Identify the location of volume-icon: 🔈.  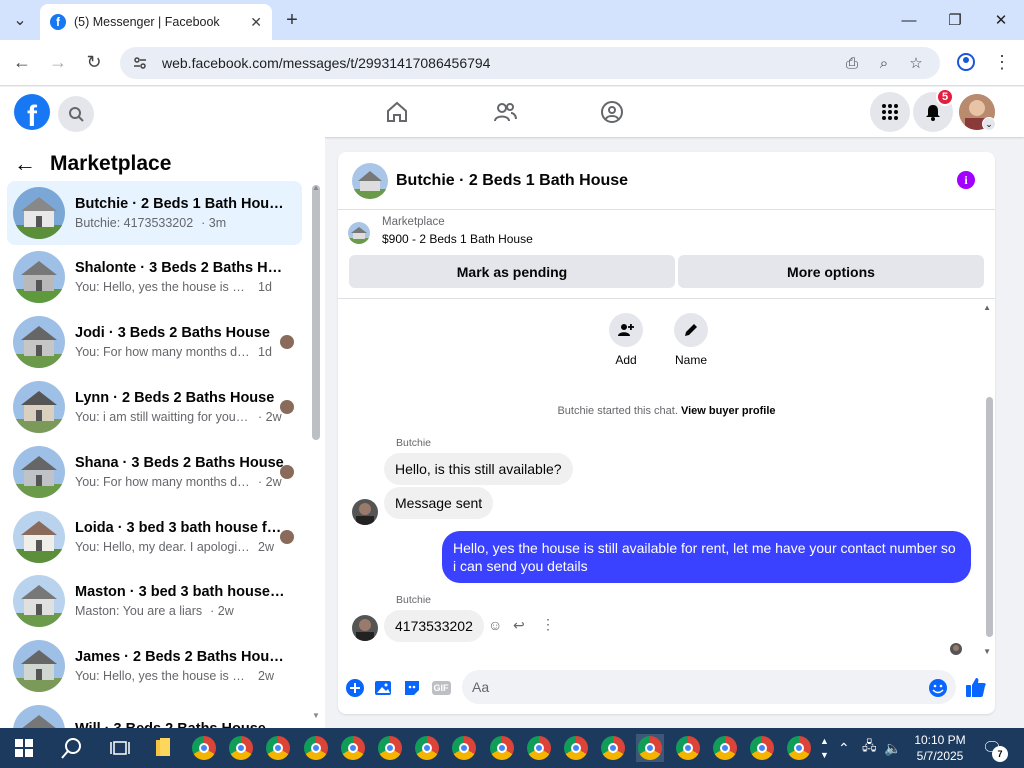
(892, 748).